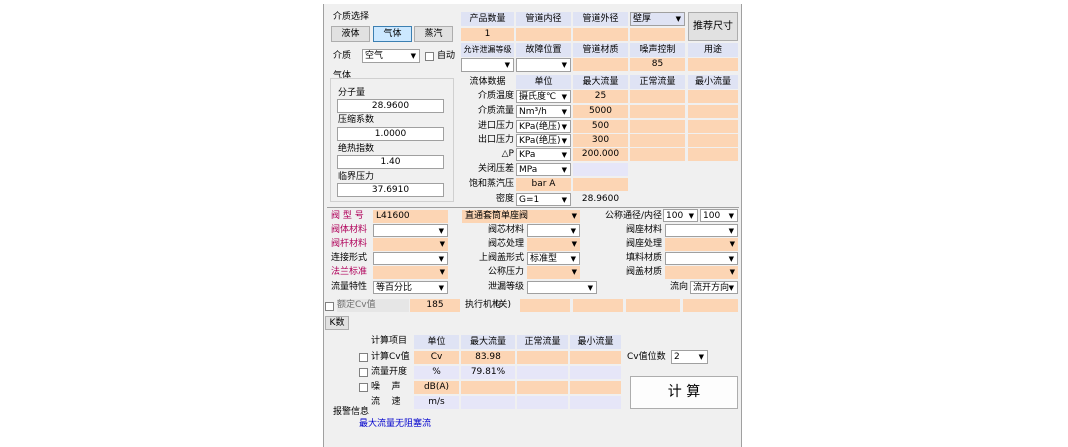  I want to click on wall-field, so click(657, 34).